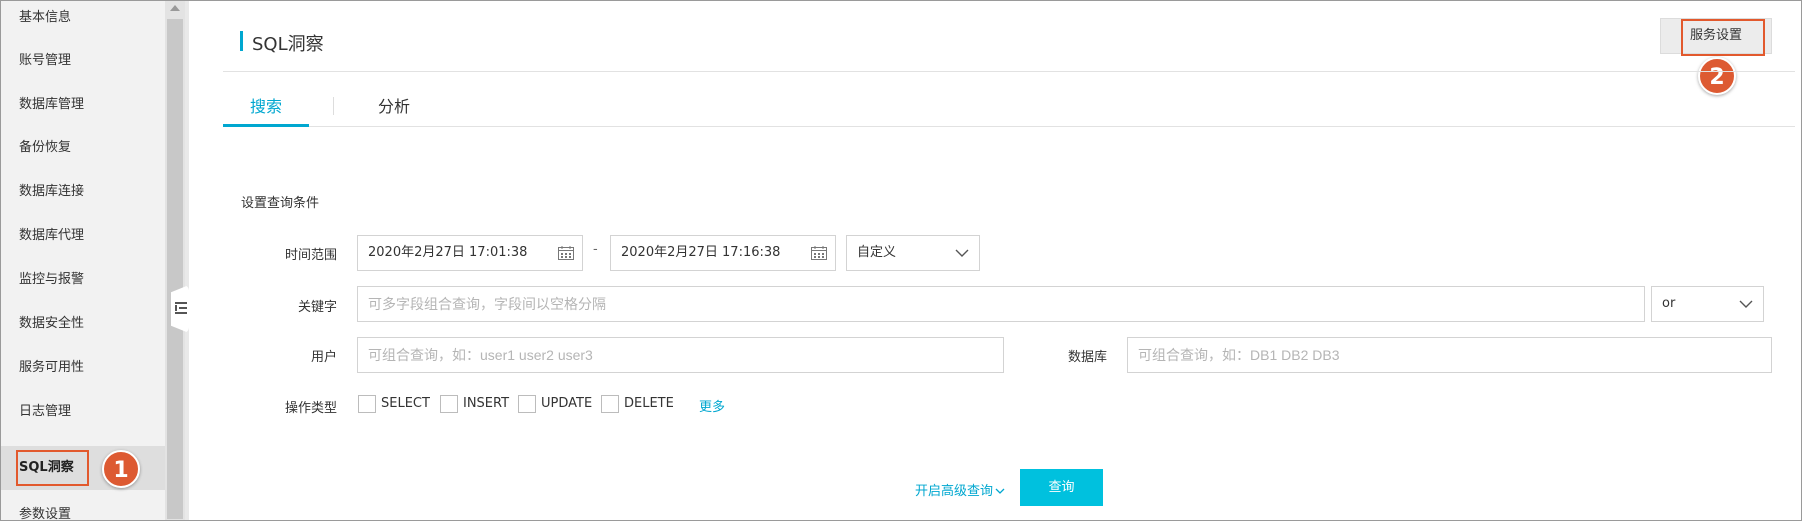  Describe the element at coordinates (323, 357) in the screenshot. I see `user-label: 用户` at that location.